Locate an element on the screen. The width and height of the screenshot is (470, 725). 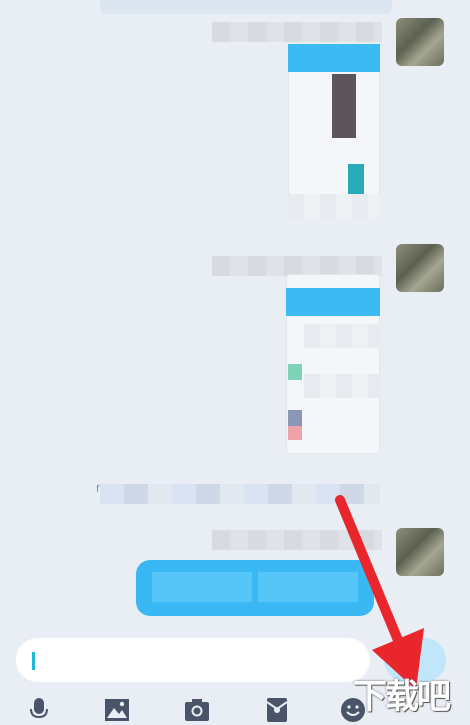
system-notice-text: f is located at coordinates (98, 489).